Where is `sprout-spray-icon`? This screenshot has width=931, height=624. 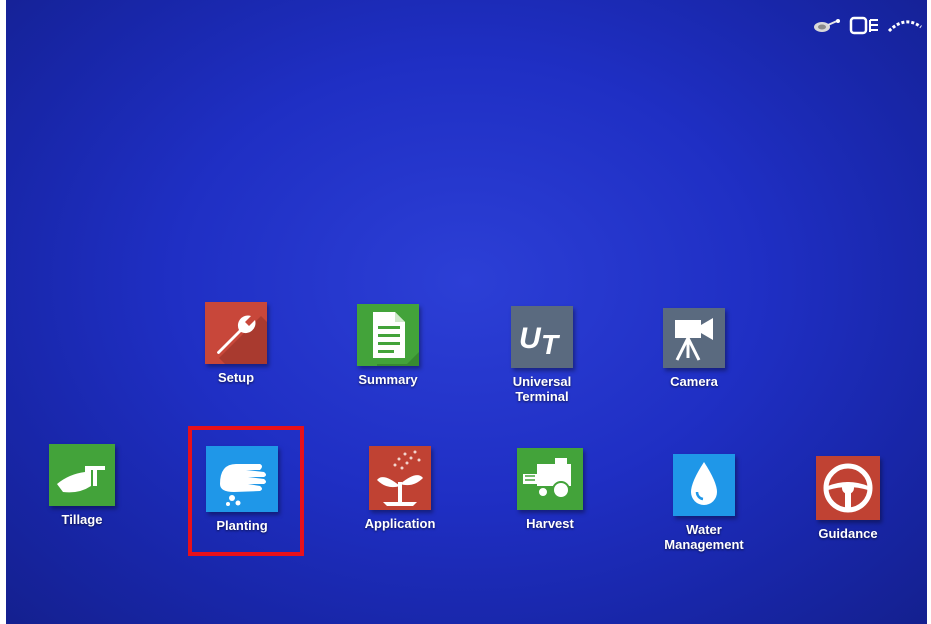 sprout-spray-icon is located at coordinates (400, 478).